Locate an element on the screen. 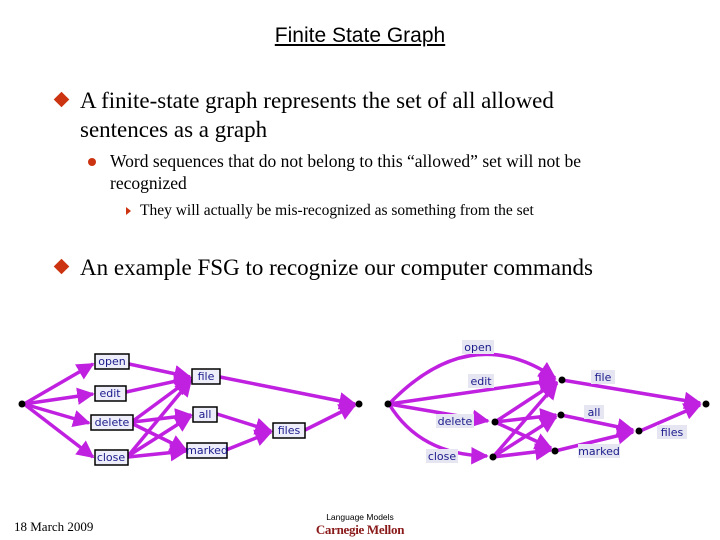  svg-text: delete is located at coordinates (455, 421).